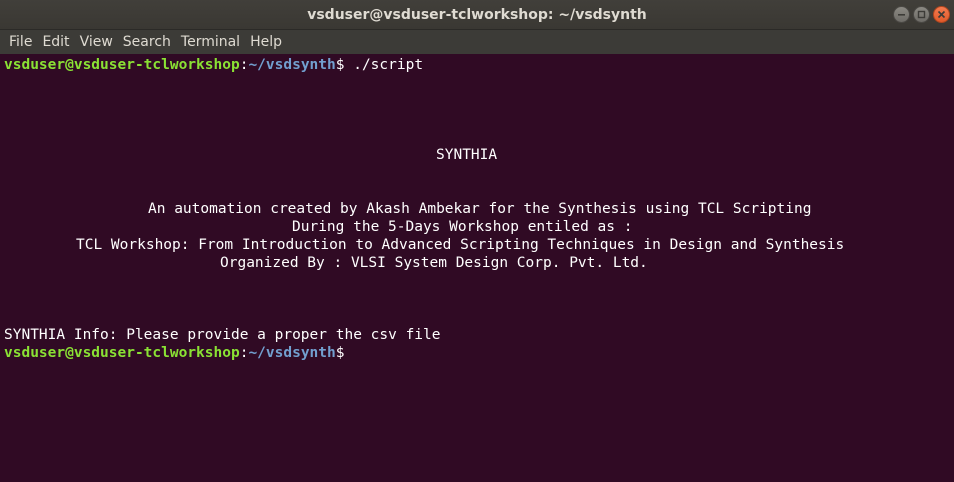 This screenshot has width=954, height=482. I want to click on window-controls, so click(921, 15).